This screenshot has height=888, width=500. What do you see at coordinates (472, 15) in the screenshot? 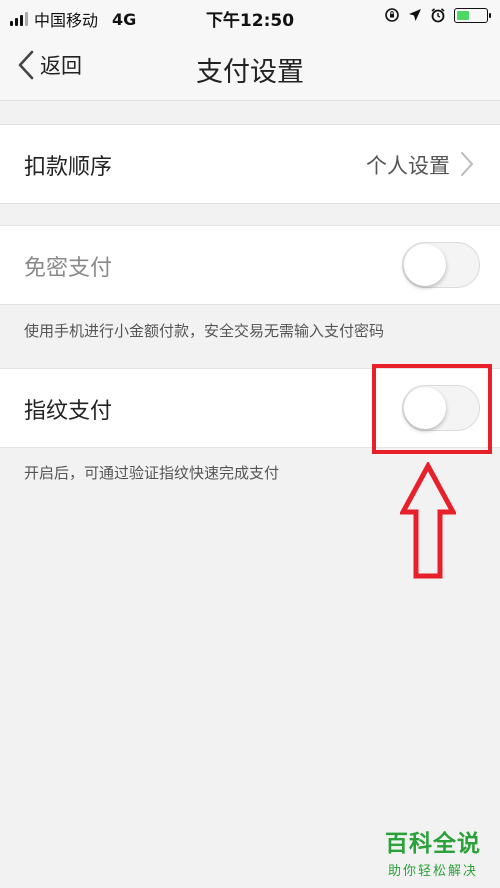
I see `battery-icon` at bounding box center [472, 15].